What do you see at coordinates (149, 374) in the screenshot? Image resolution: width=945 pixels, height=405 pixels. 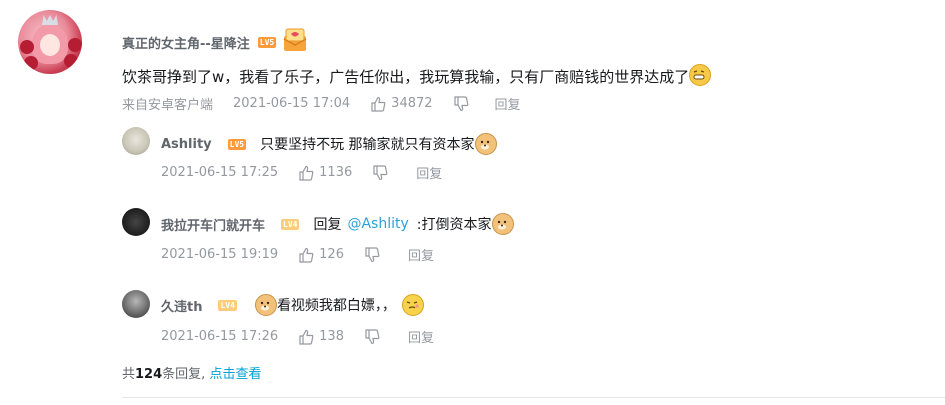 I see `reply-count: 124` at bounding box center [149, 374].